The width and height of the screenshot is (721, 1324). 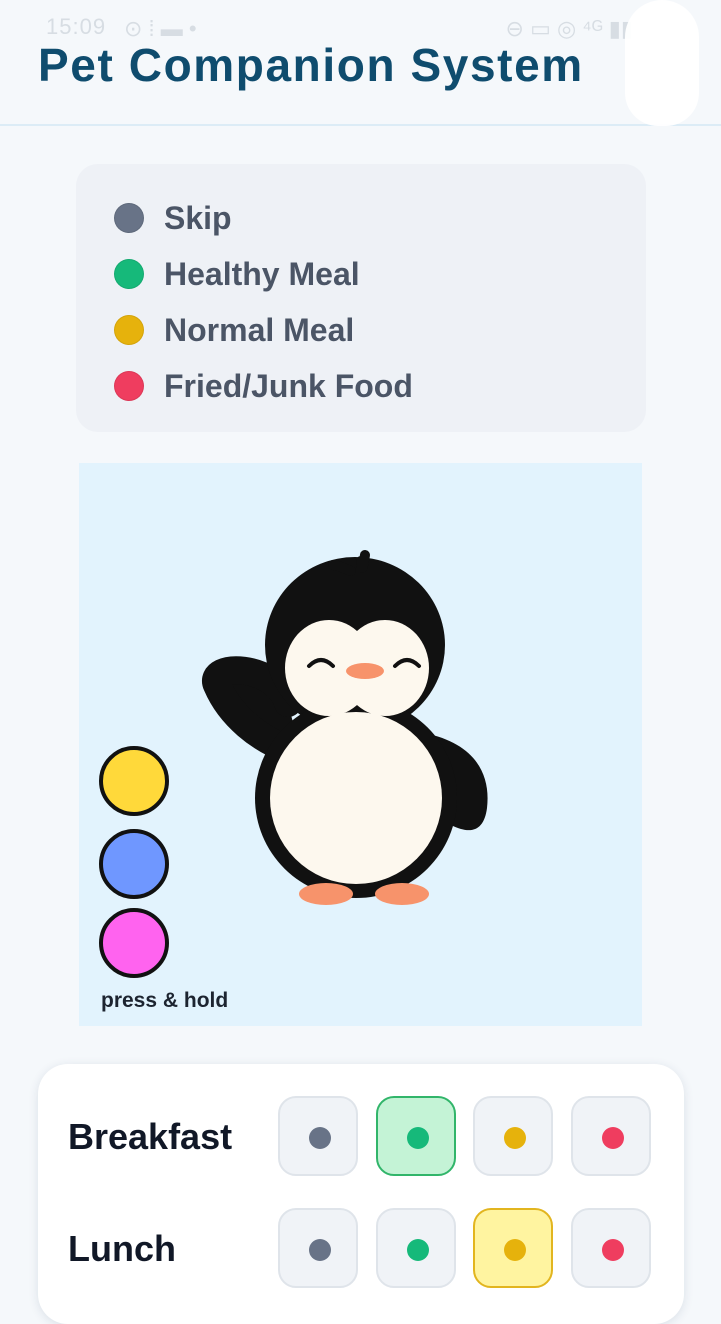 What do you see at coordinates (662, 63) in the screenshot?
I see `white-blob-overlay` at bounding box center [662, 63].